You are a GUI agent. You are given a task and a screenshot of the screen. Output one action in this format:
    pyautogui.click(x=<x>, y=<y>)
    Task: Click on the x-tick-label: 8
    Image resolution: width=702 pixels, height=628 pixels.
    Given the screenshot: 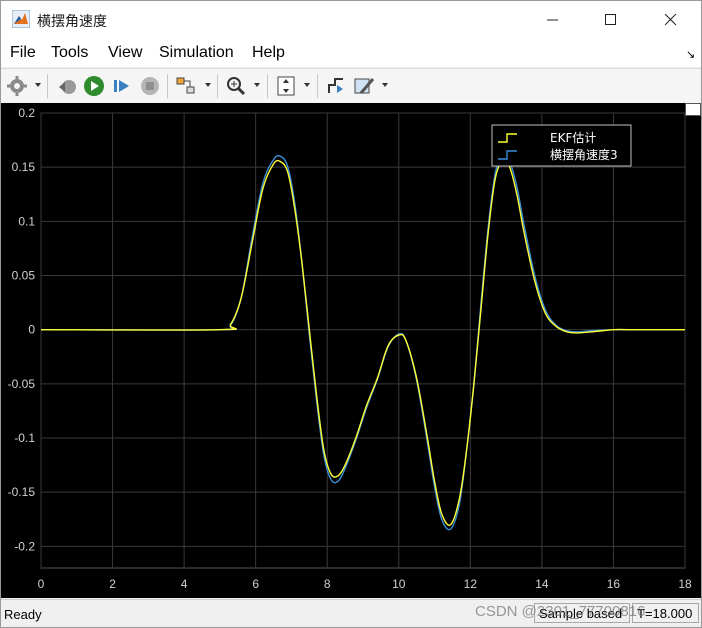 What is the action you would take?
    pyautogui.click(x=327, y=584)
    